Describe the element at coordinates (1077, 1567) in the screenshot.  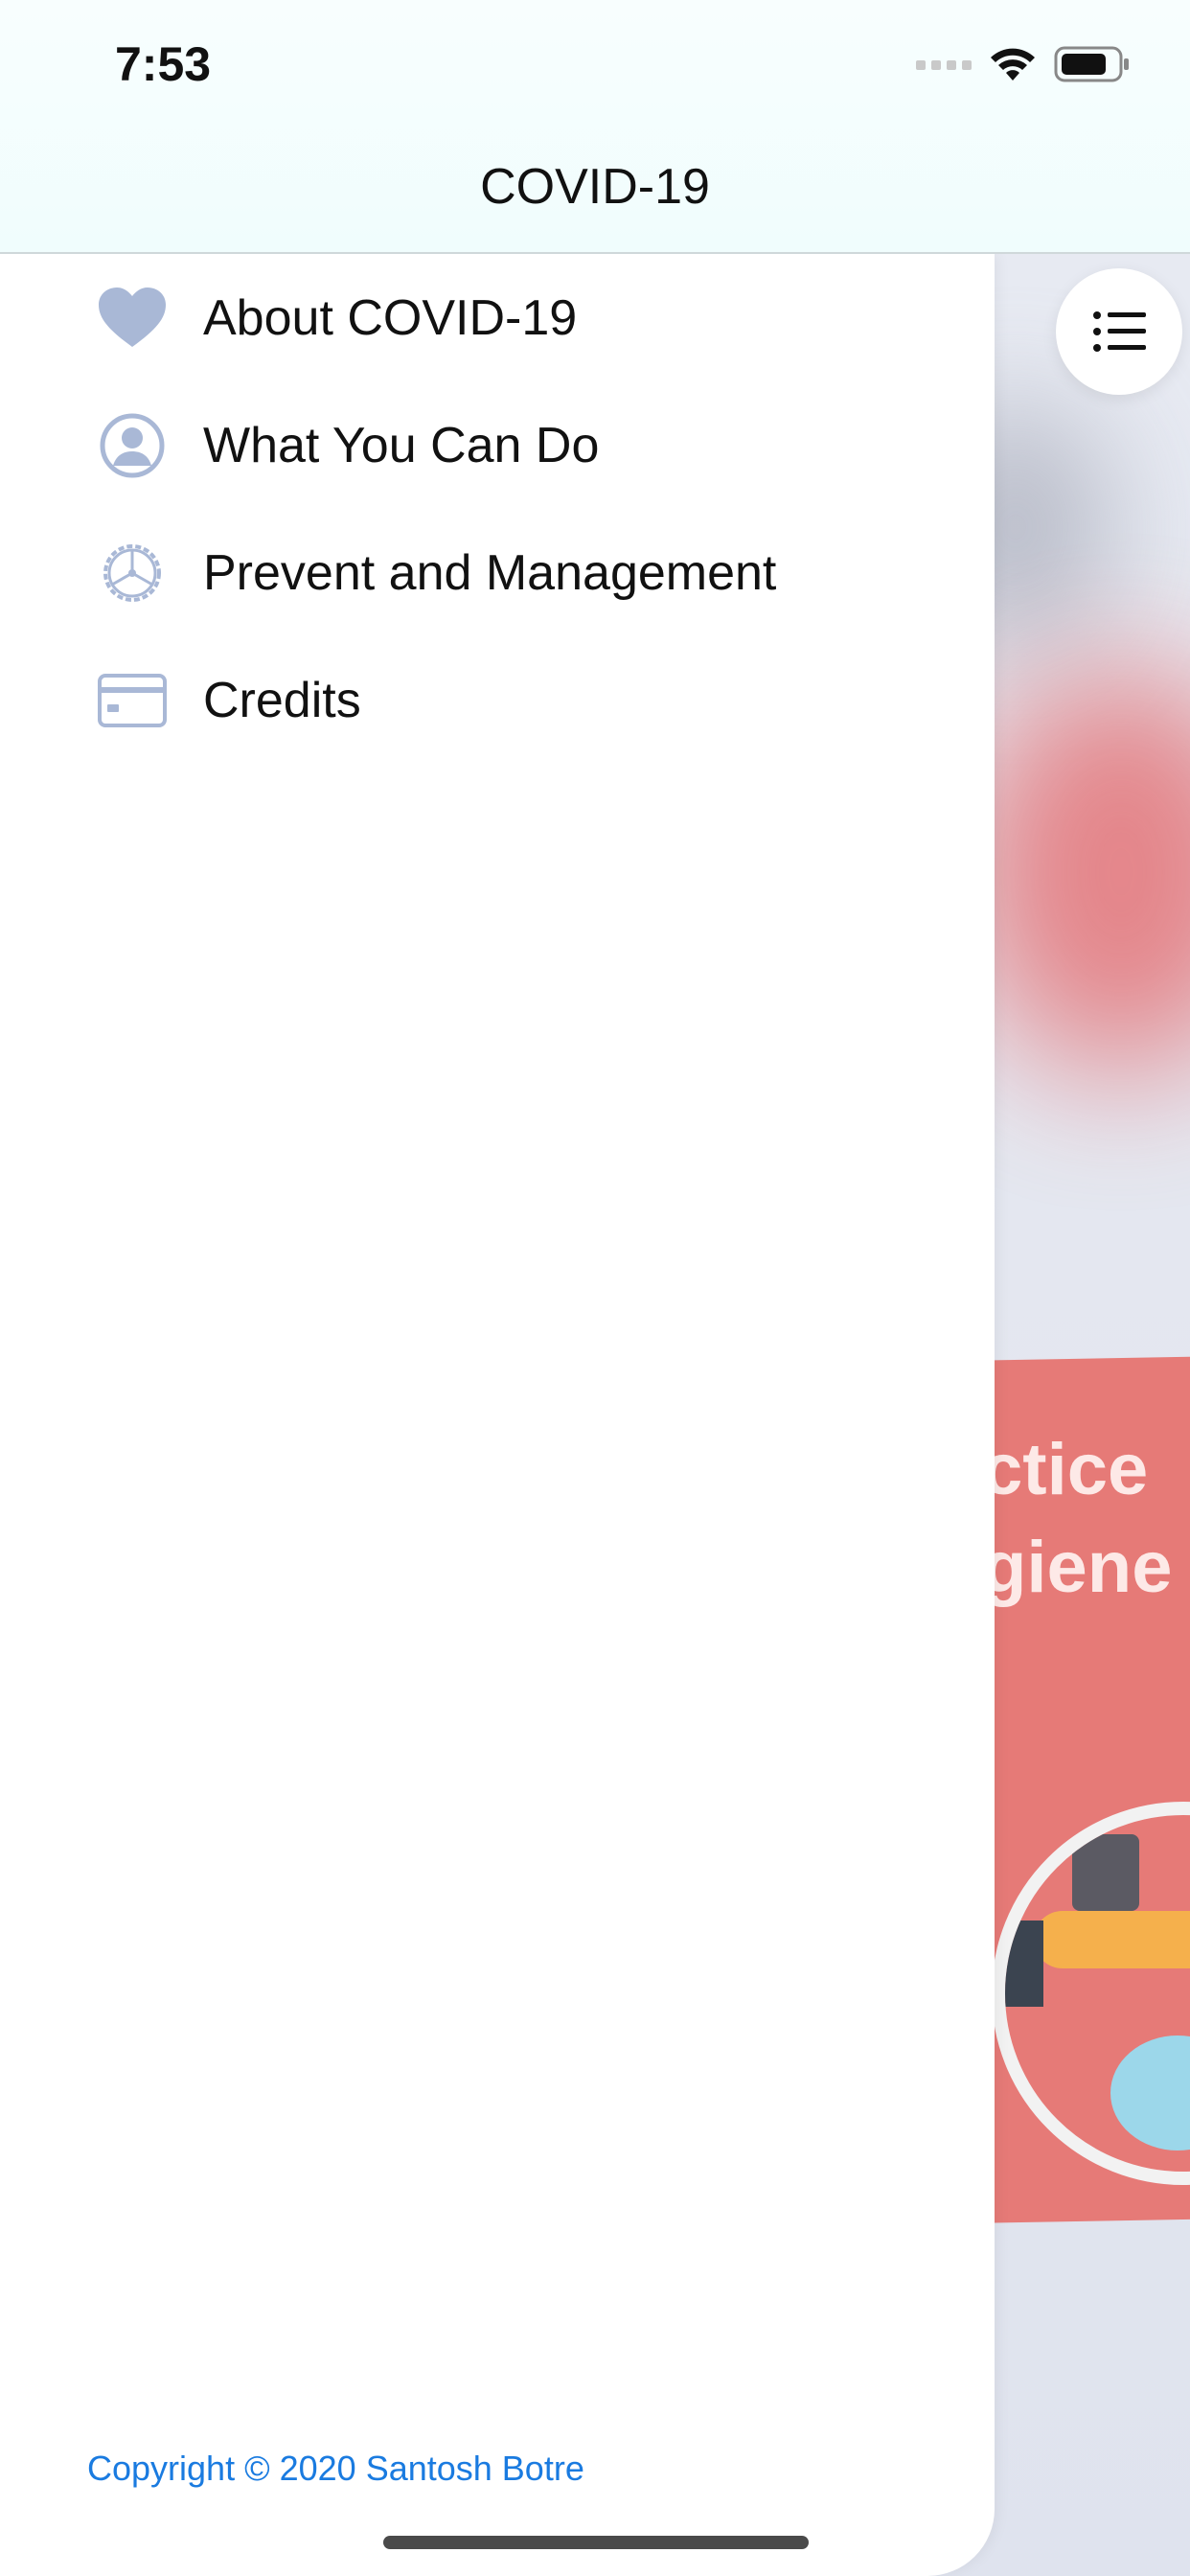
I see `poster-text-line-2: giene` at that location.